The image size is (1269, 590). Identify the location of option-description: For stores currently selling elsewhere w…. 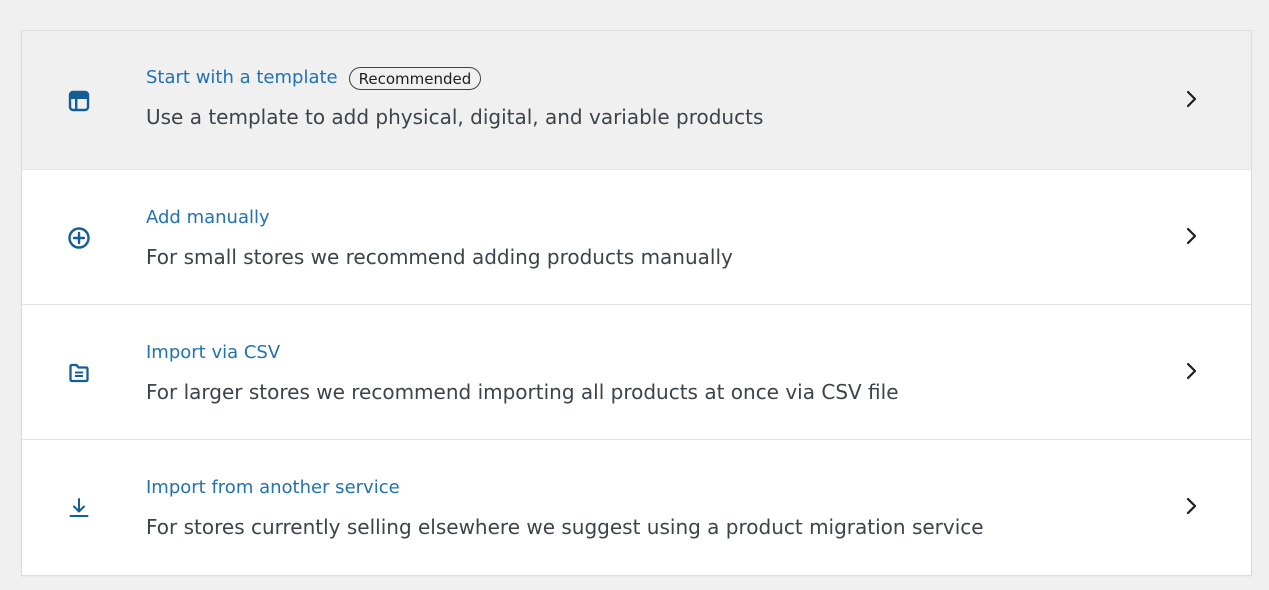
(565, 527).